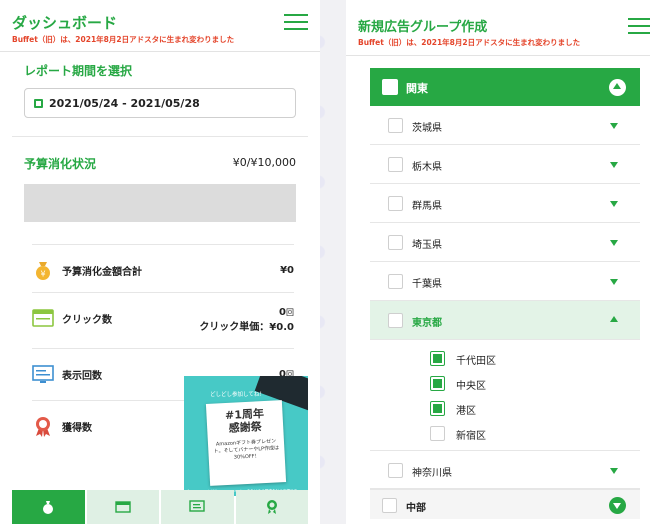 This screenshot has height=524, width=650. I want to click on nav-tab-conversions, so click(271, 507).